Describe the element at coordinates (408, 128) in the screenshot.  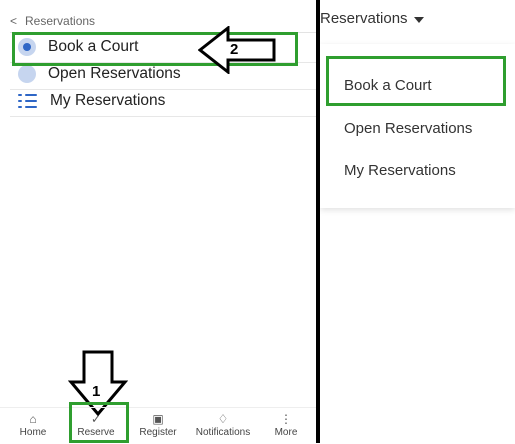
I see `dropdown-item-open-reservations: Open Reservations` at that location.